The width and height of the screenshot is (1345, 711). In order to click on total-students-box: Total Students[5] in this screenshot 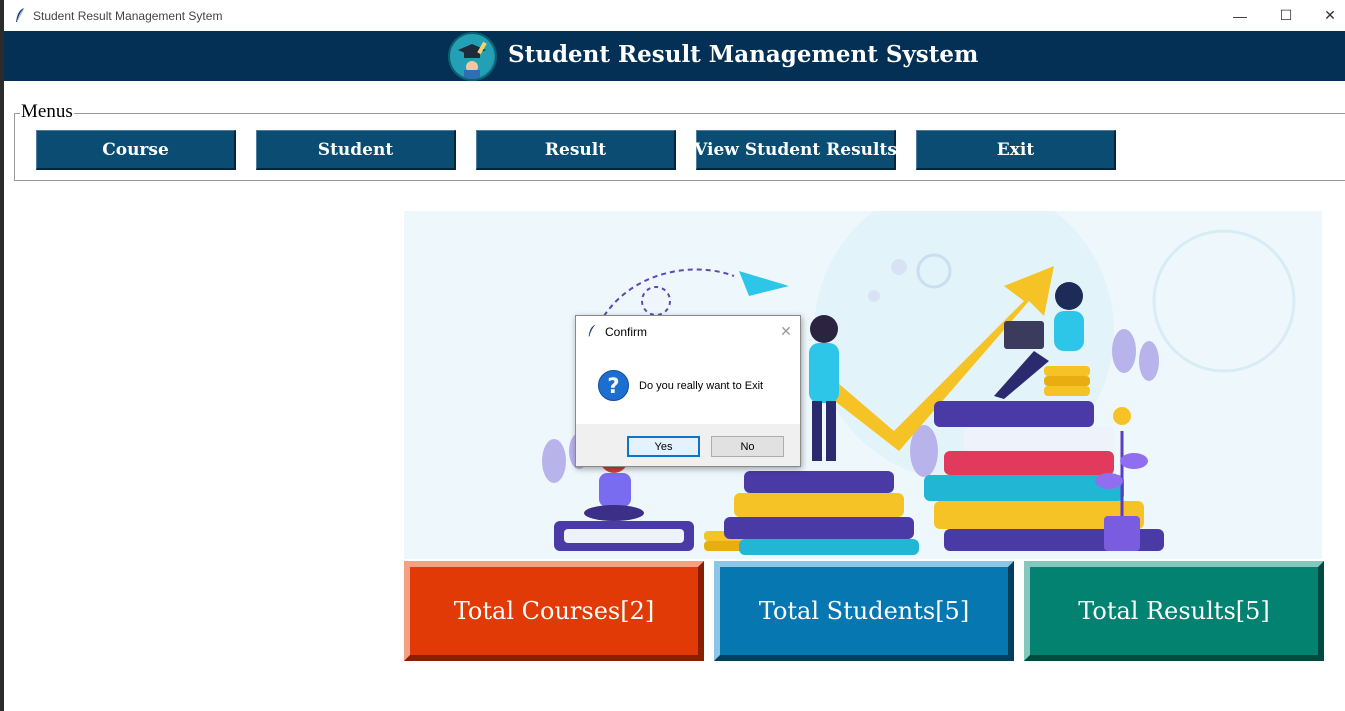, I will do `click(864, 611)`.